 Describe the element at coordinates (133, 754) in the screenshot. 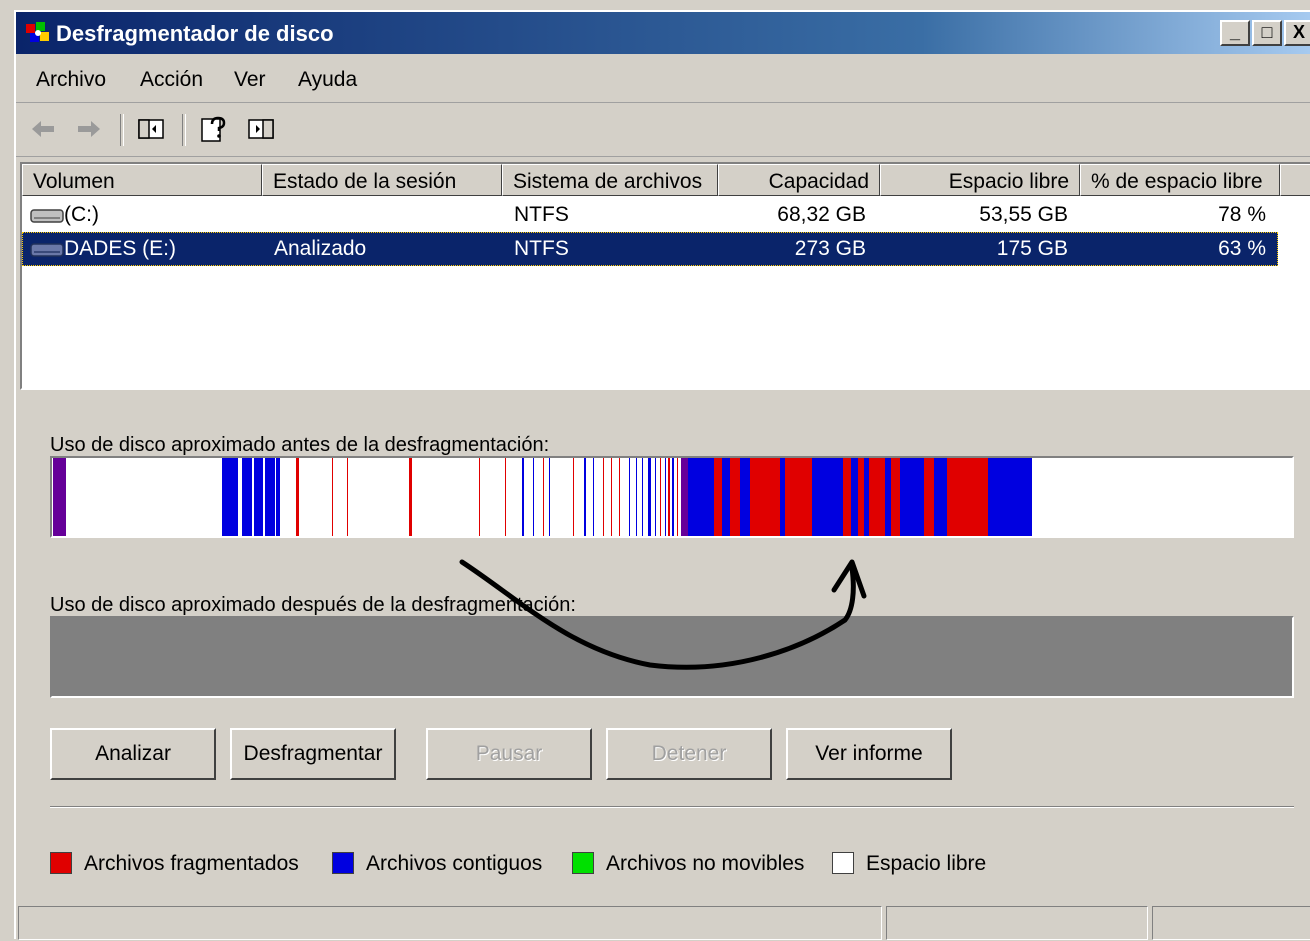

I see `analyze-button: Analizar` at that location.